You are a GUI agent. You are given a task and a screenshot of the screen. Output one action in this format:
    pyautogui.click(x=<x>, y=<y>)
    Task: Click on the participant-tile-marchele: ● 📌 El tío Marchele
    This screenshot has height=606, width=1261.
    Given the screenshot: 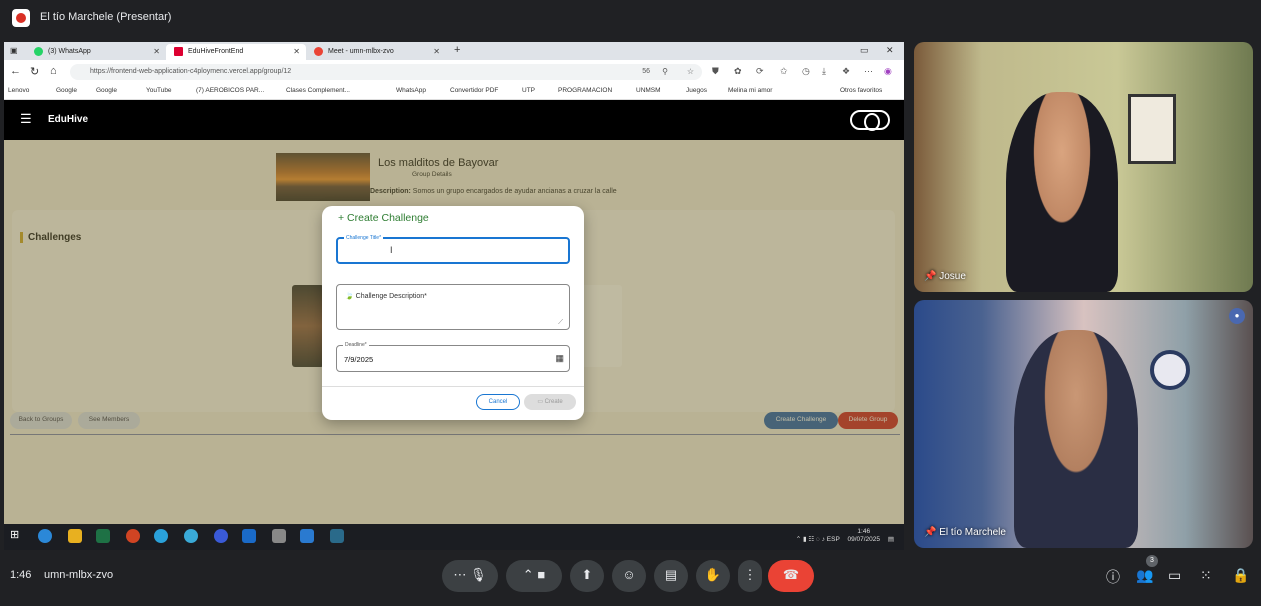 What is the action you would take?
    pyautogui.click(x=1083, y=424)
    